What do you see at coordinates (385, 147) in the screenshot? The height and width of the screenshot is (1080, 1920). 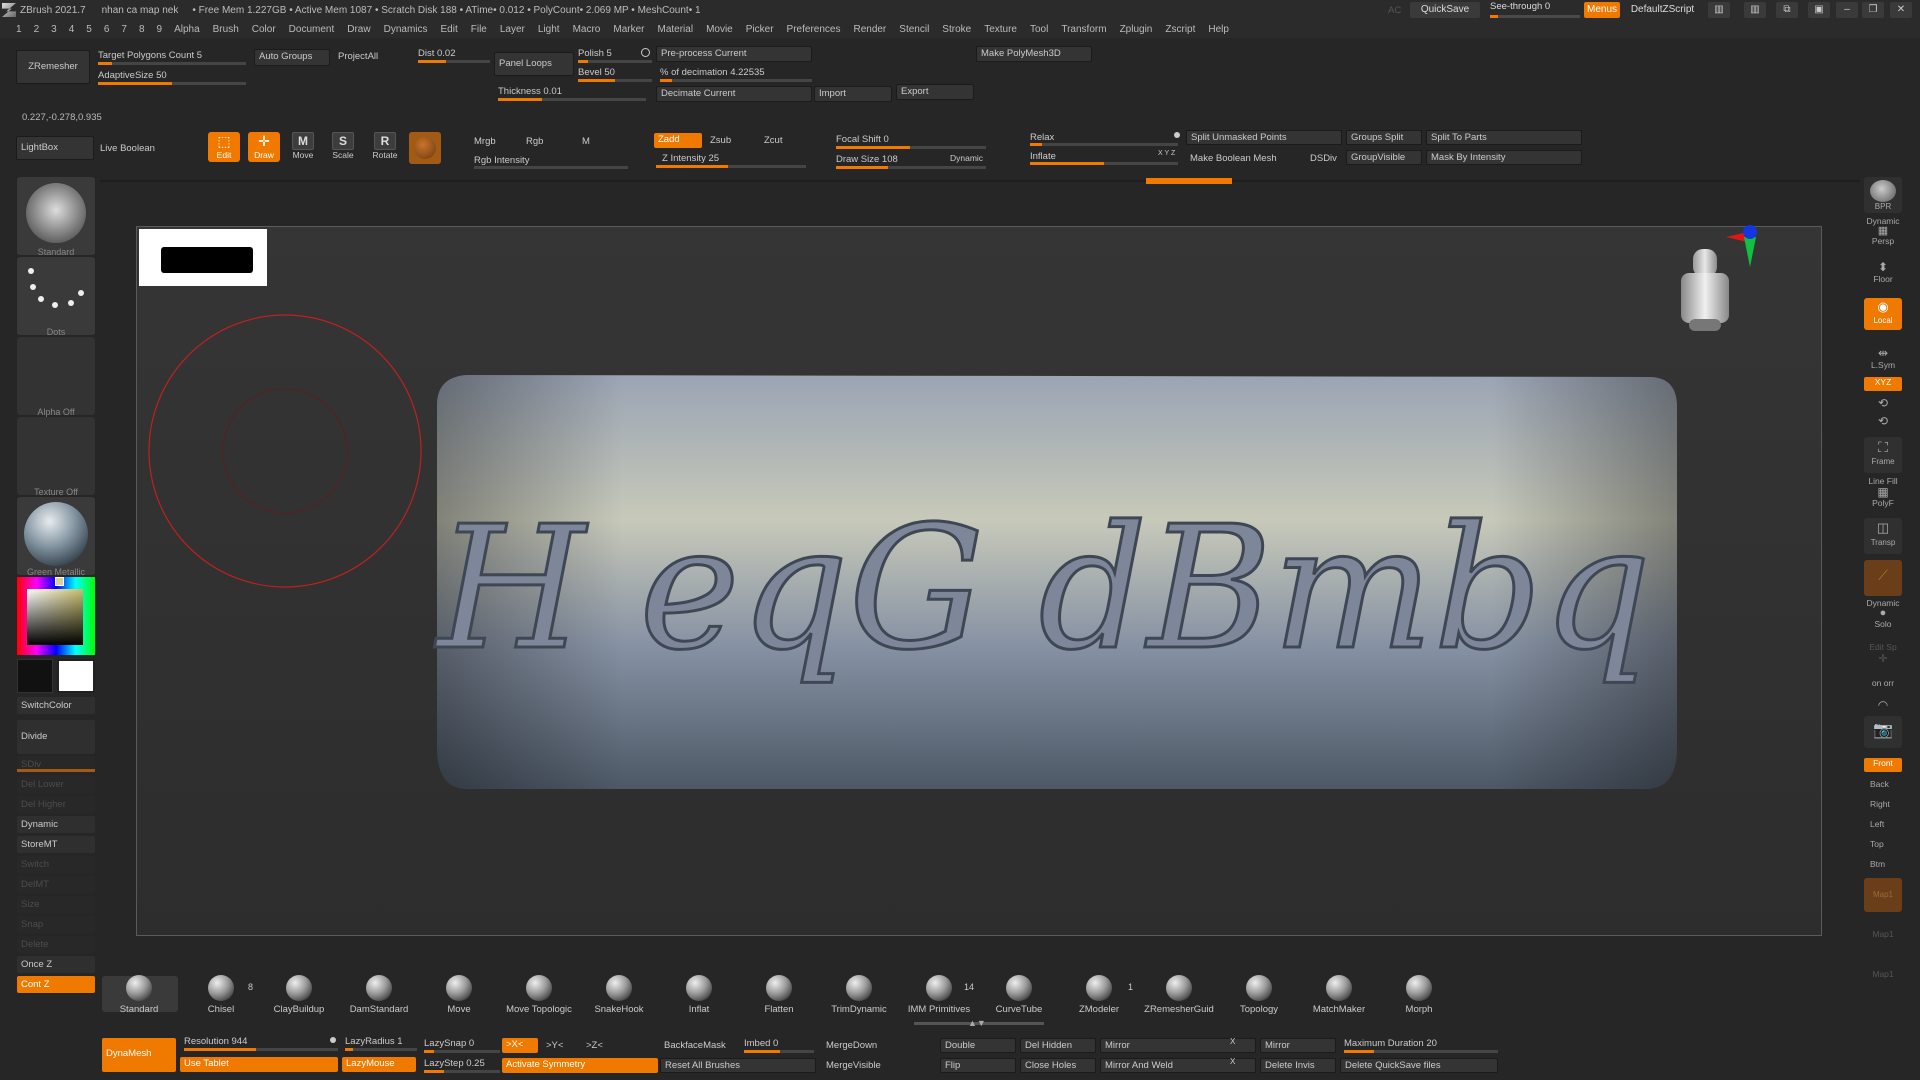 I see `rotate-mode-button: R Rotate` at bounding box center [385, 147].